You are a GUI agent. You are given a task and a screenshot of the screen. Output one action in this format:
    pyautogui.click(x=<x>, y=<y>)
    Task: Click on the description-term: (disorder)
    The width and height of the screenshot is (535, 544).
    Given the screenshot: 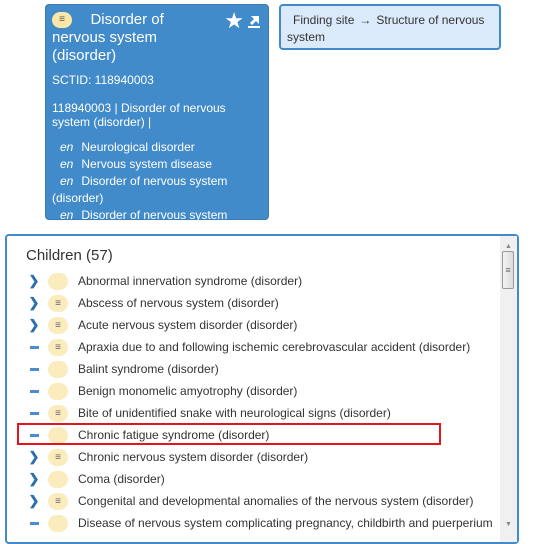 What is the action you would take?
    pyautogui.click(x=78, y=198)
    